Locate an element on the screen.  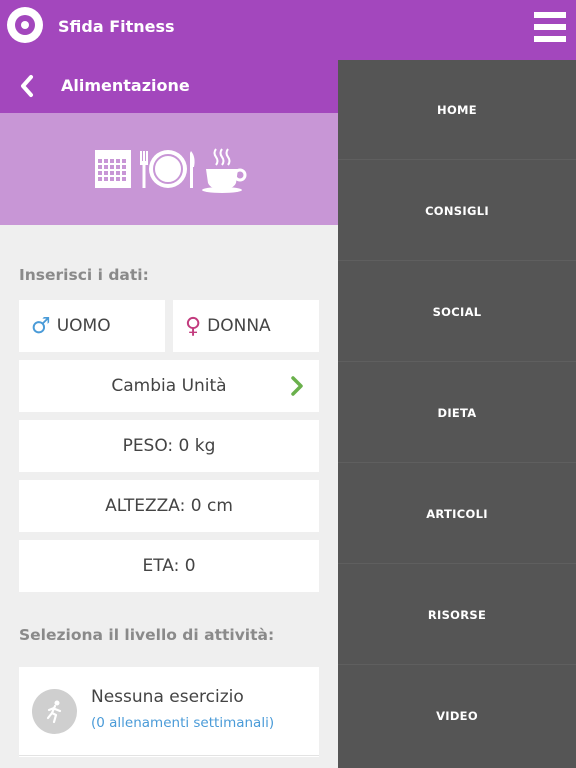
knife-icon is located at coordinates (192, 169).